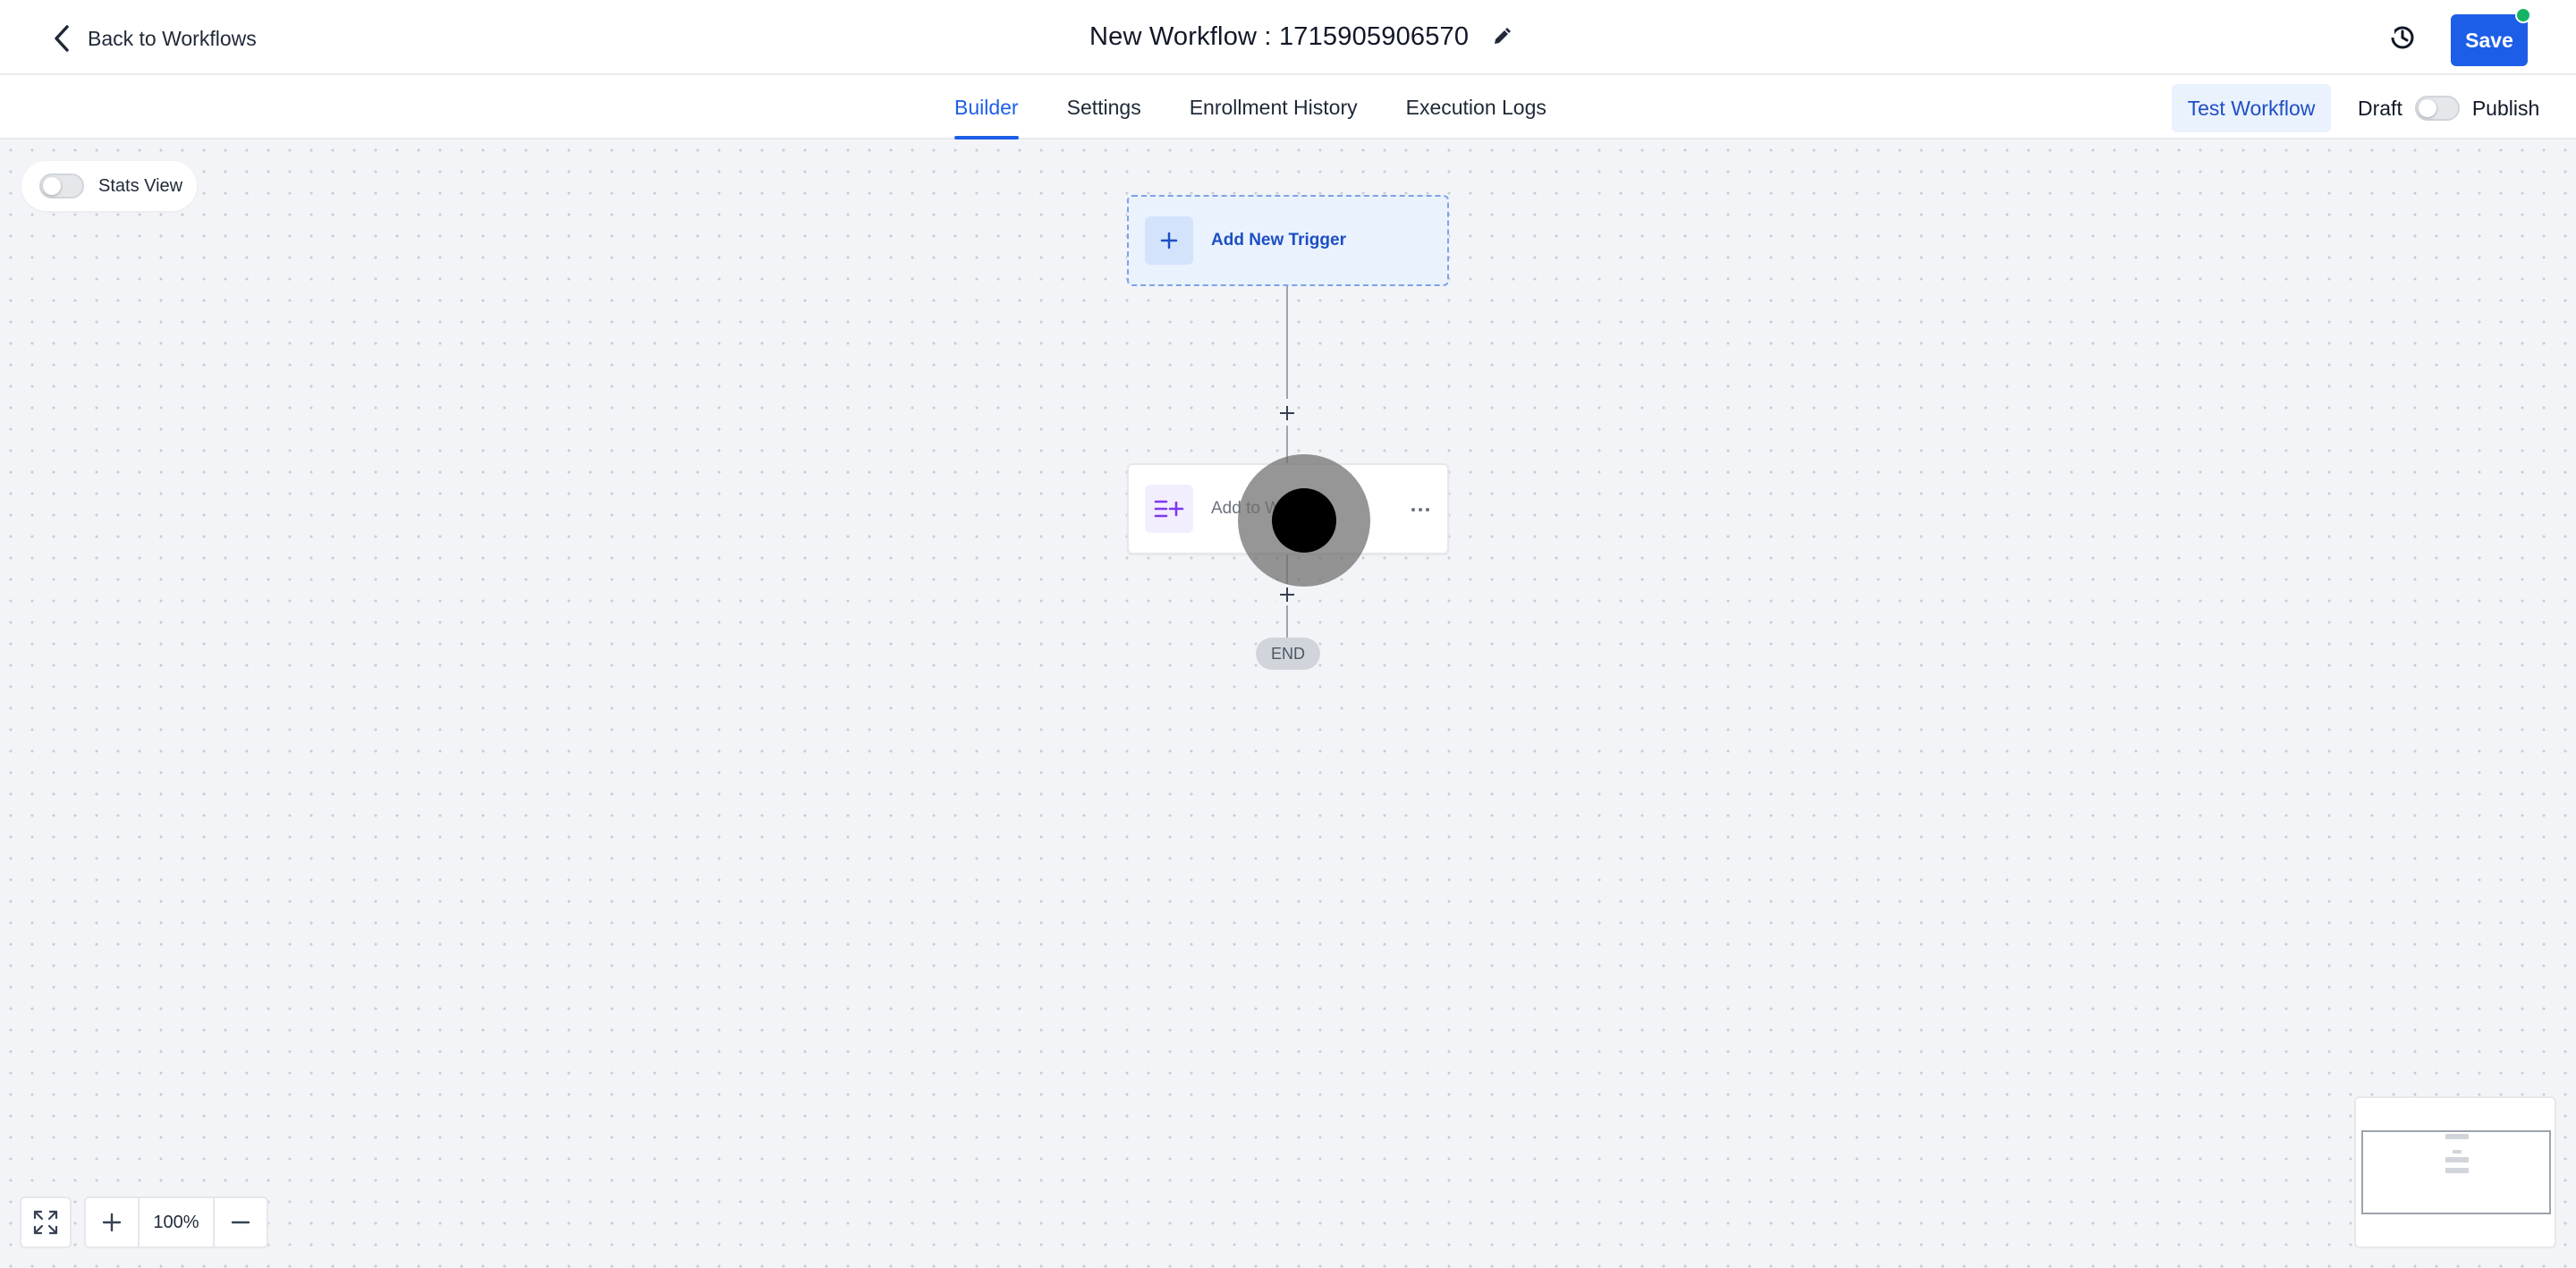 This screenshot has height=1268, width=2576. I want to click on fit-view-button, so click(46, 1222).